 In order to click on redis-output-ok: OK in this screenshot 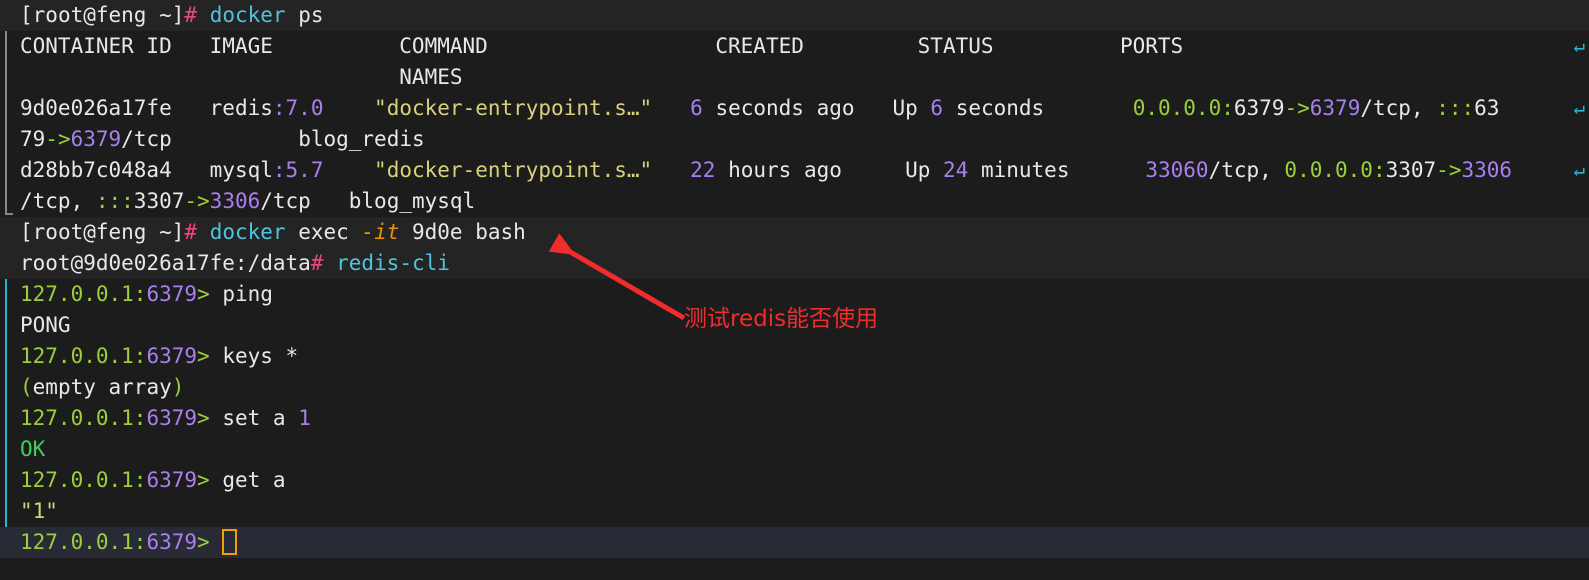, I will do `click(33, 449)`.